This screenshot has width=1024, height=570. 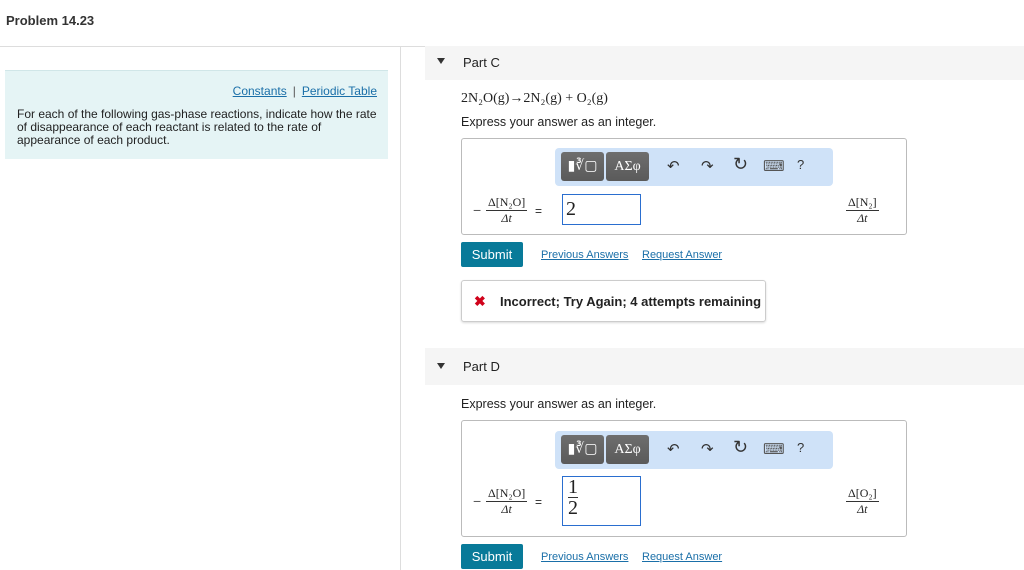 I want to click on problem-title: Problem 14.23, so click(x=50, y=20).